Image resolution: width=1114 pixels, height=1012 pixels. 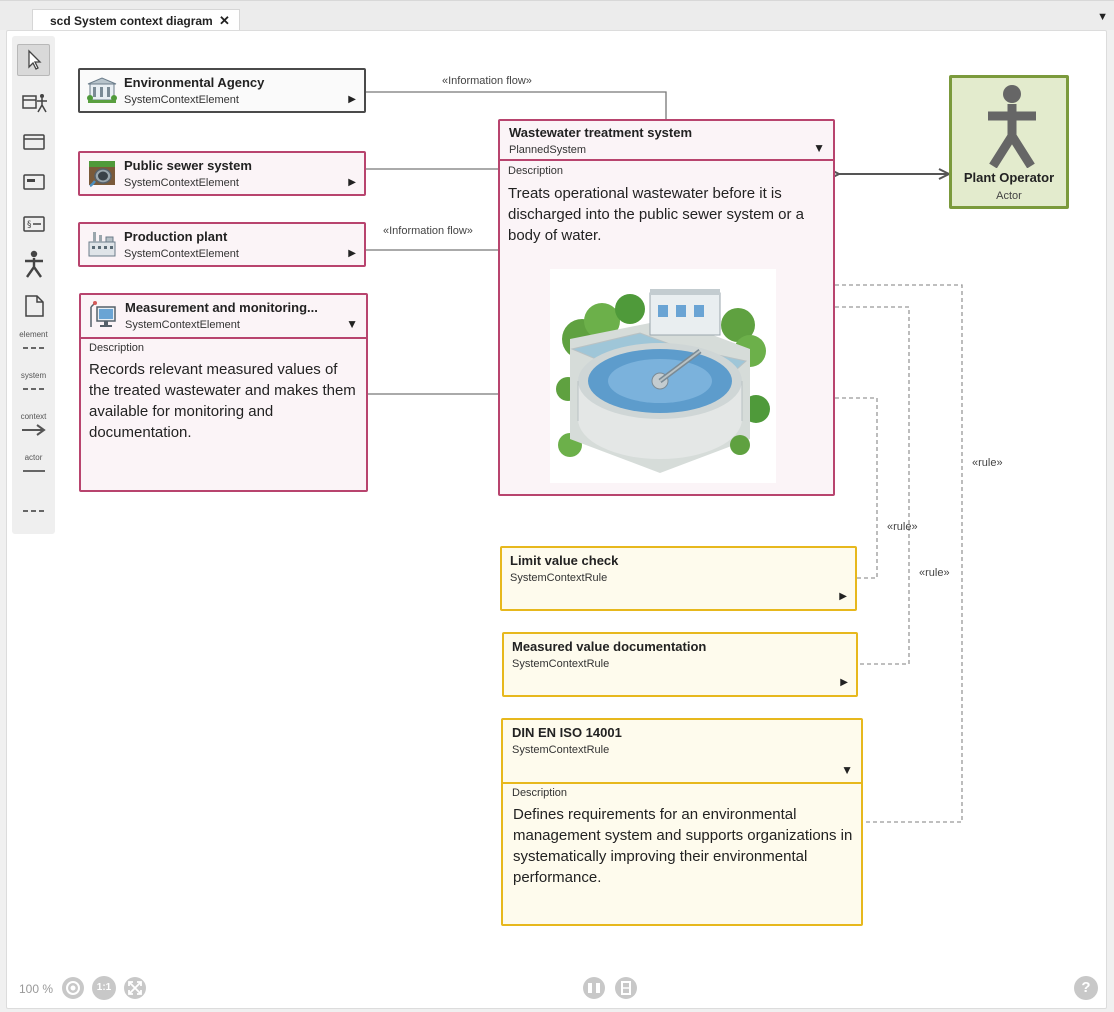 I want to click on sewer-pipe-icon, so click(x=102, y=174).